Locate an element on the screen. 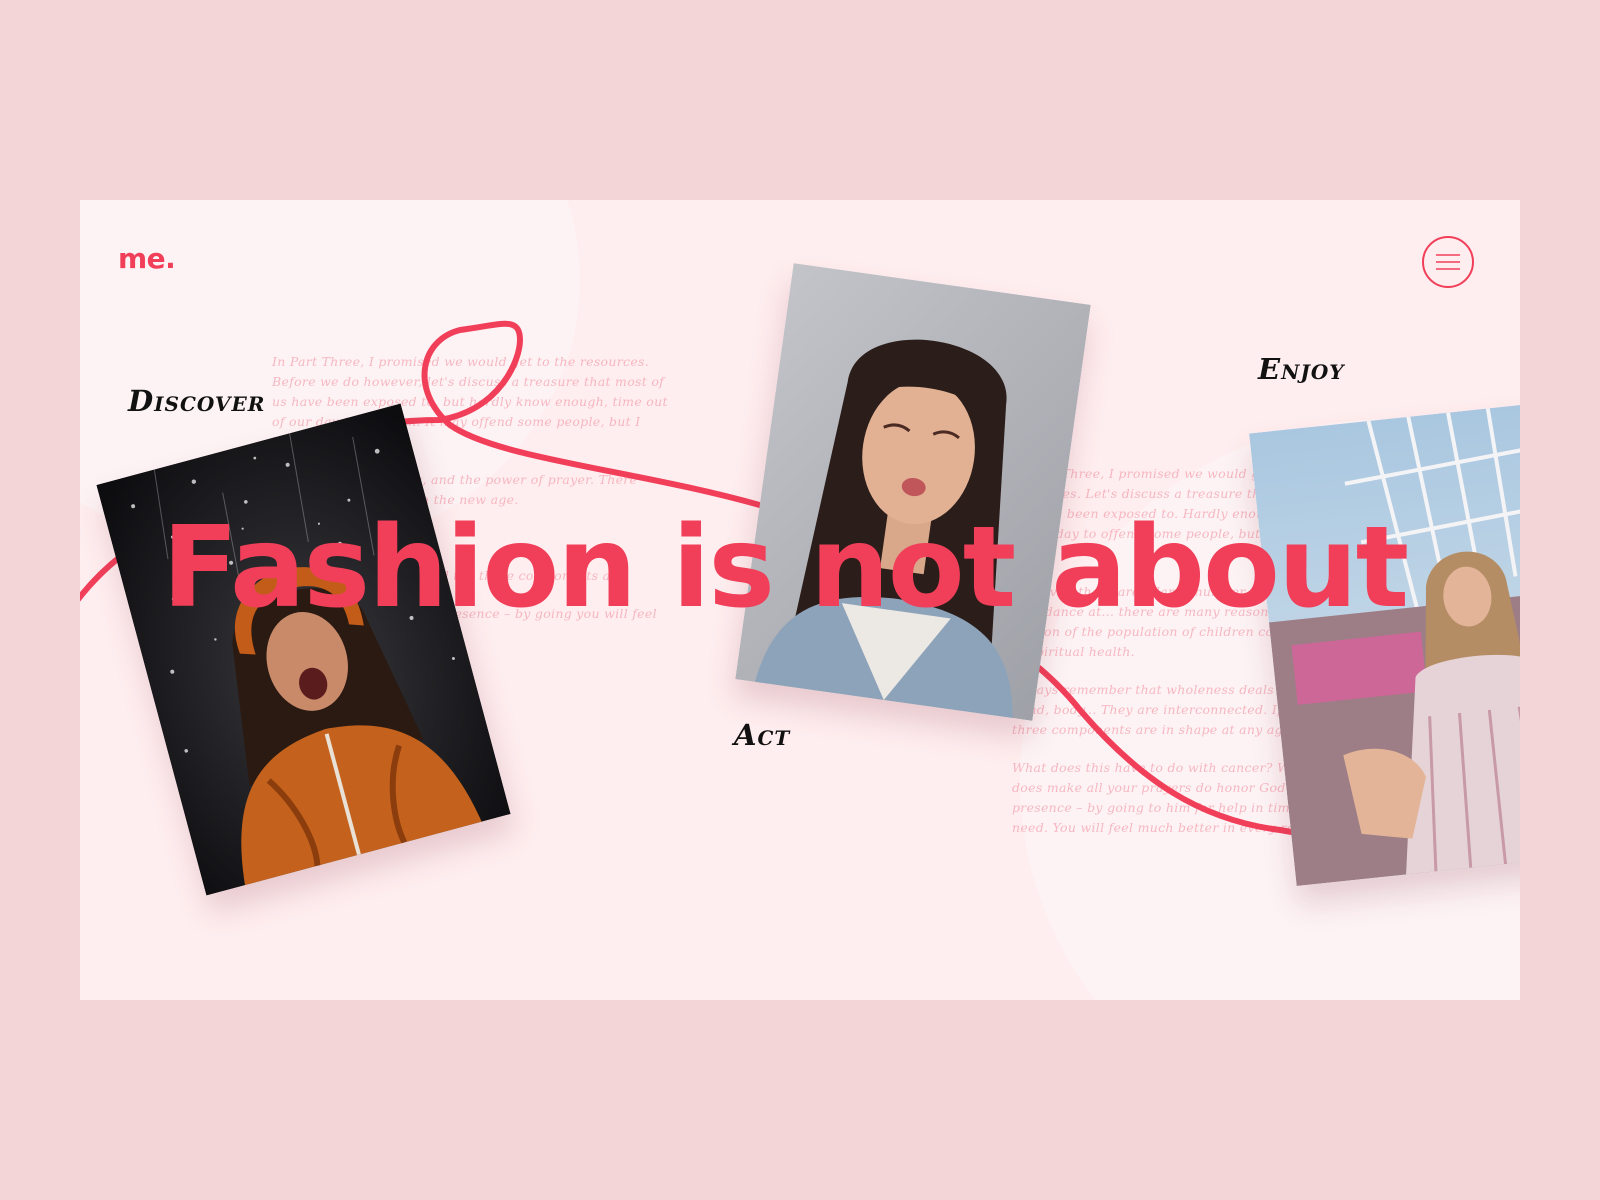 The height and width of the screenshot is (1200, 1600). photo-ferris-wheel is located at coordinates (1384, 642).